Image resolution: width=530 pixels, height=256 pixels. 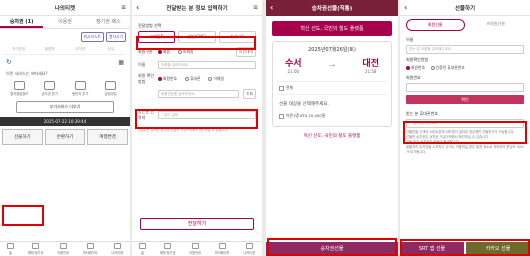 I want to click on nav-label: 나의티켓, so click(x=249, y=253).